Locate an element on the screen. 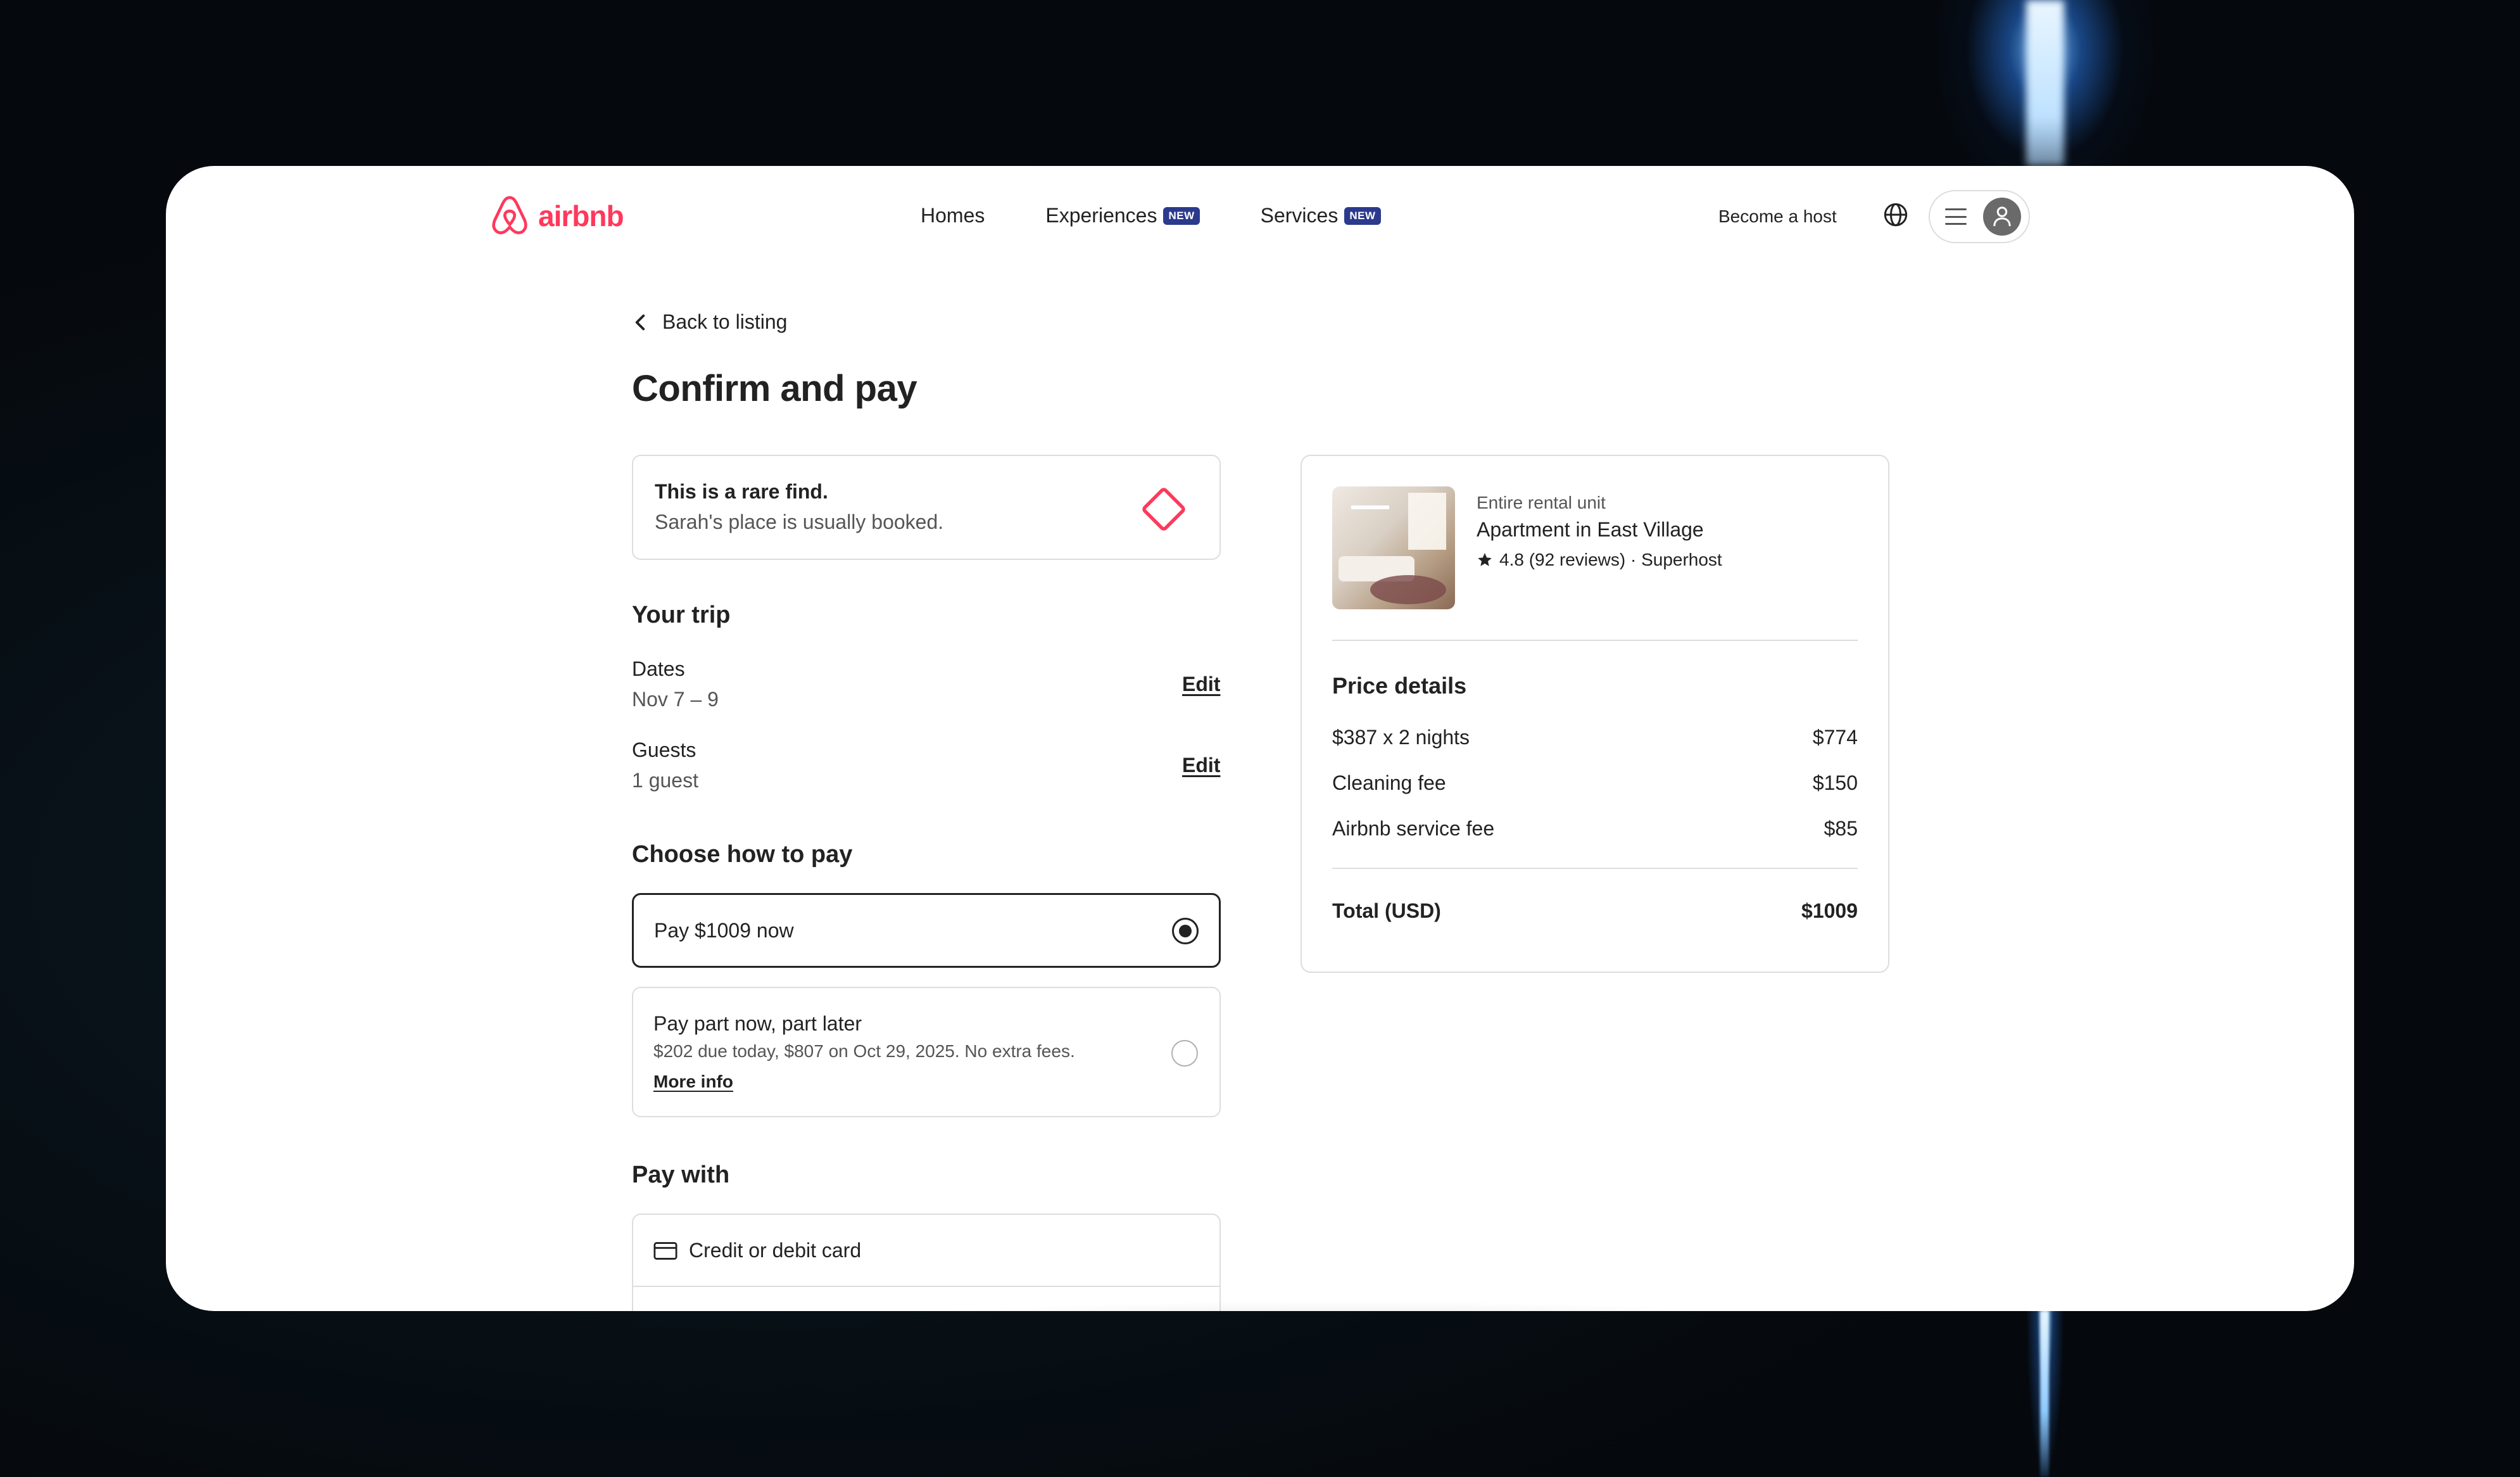 The width and height of the screenshot is (2520, 1477). price-row-cleaning: Cleaning fee $150 is located at coordinates (1595, 783).